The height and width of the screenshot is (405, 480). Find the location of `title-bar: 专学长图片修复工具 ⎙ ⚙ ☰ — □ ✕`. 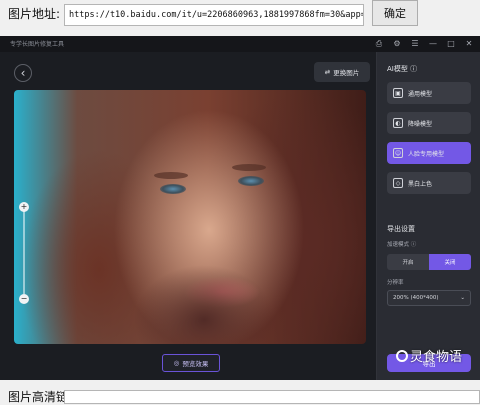

title-bar: 专学长图片修复工具 ⎙ ⚙ ☰ — □ ✕ is located at coordinates (240, 44).